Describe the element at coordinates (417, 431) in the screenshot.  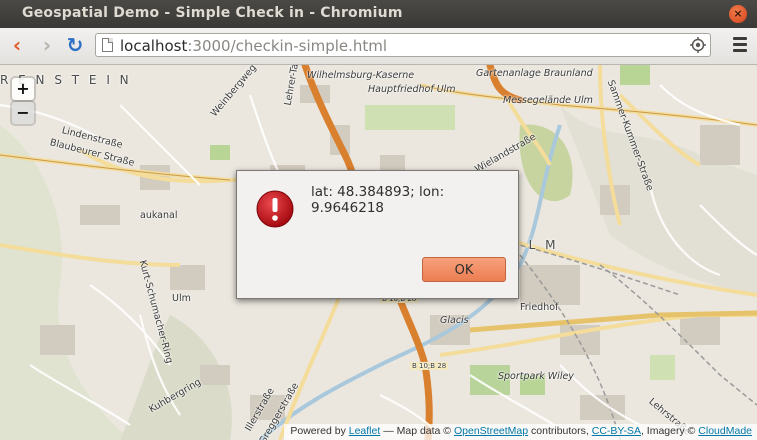
I see `attribution-text: — Map data ©` at that location.